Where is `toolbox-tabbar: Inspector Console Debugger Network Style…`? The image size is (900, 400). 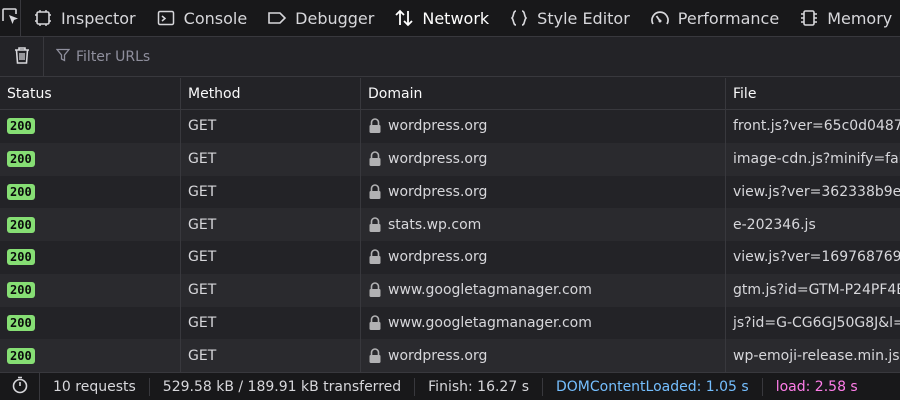
toolbox-tabbar: Inspector Console Debugger Network Style… is located at coordinates (450, 18).